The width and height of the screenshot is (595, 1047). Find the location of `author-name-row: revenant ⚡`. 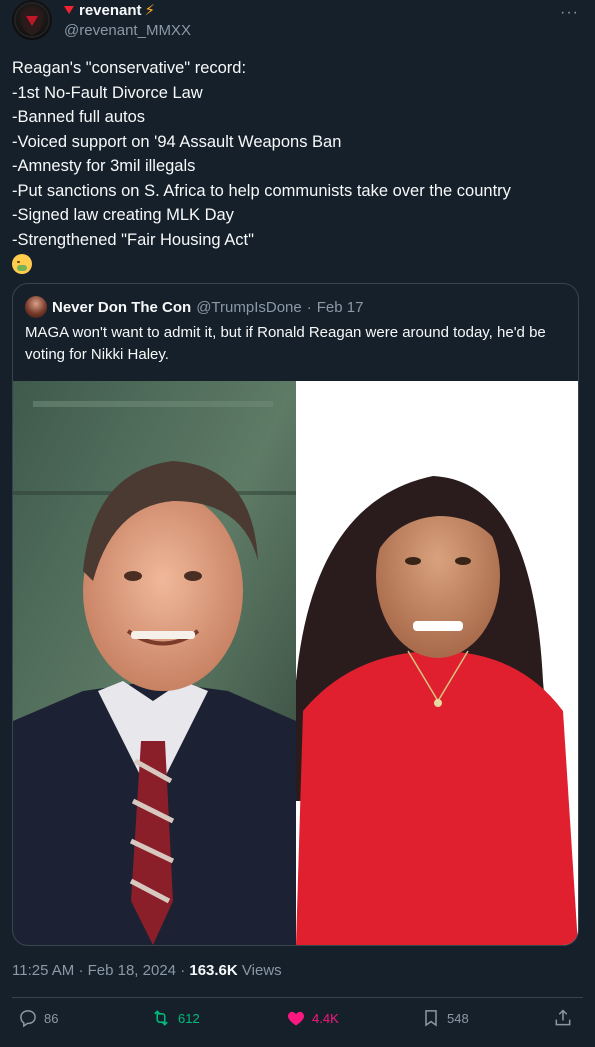

author-name-row: revenant ⚡ is located at coordinates (109, 10).